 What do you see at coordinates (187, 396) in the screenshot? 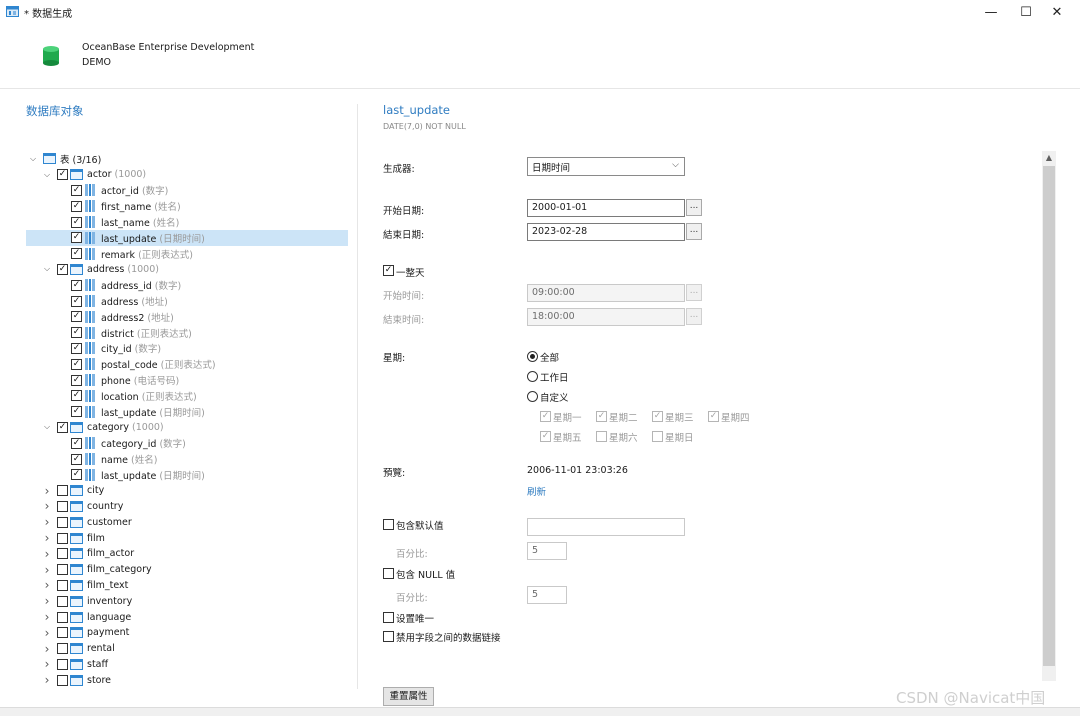
I see `tree-row: ✓ location (正则表达式)` at bounding box center [187, 396].